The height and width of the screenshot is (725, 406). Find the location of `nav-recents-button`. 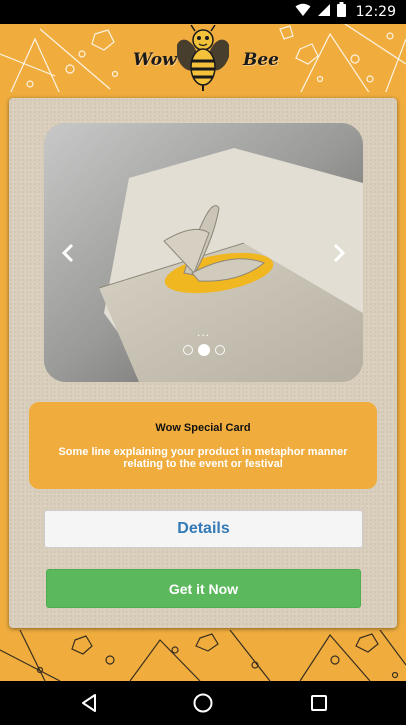

nav-recents-button is located at coordinates (319, 703).